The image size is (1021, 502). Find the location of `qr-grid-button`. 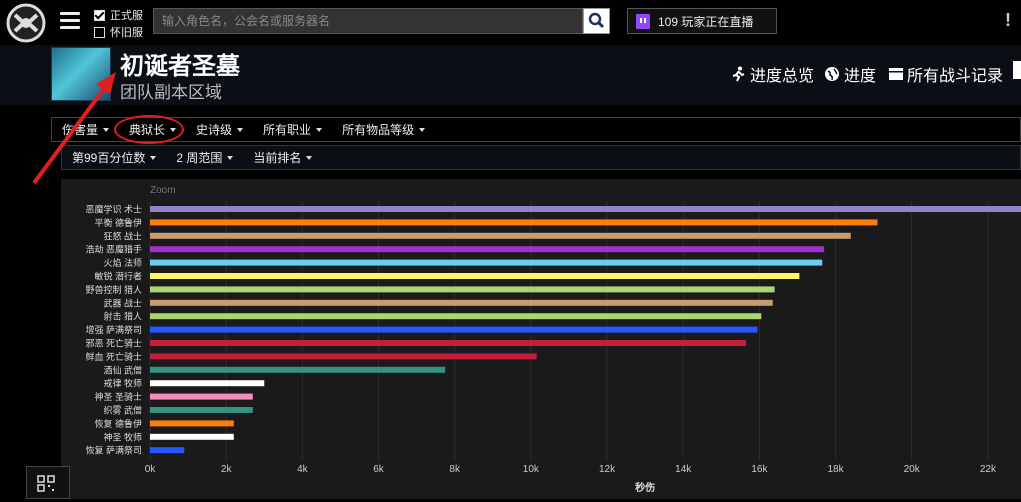

qr-grid-button is located at coordinates (48, 482).